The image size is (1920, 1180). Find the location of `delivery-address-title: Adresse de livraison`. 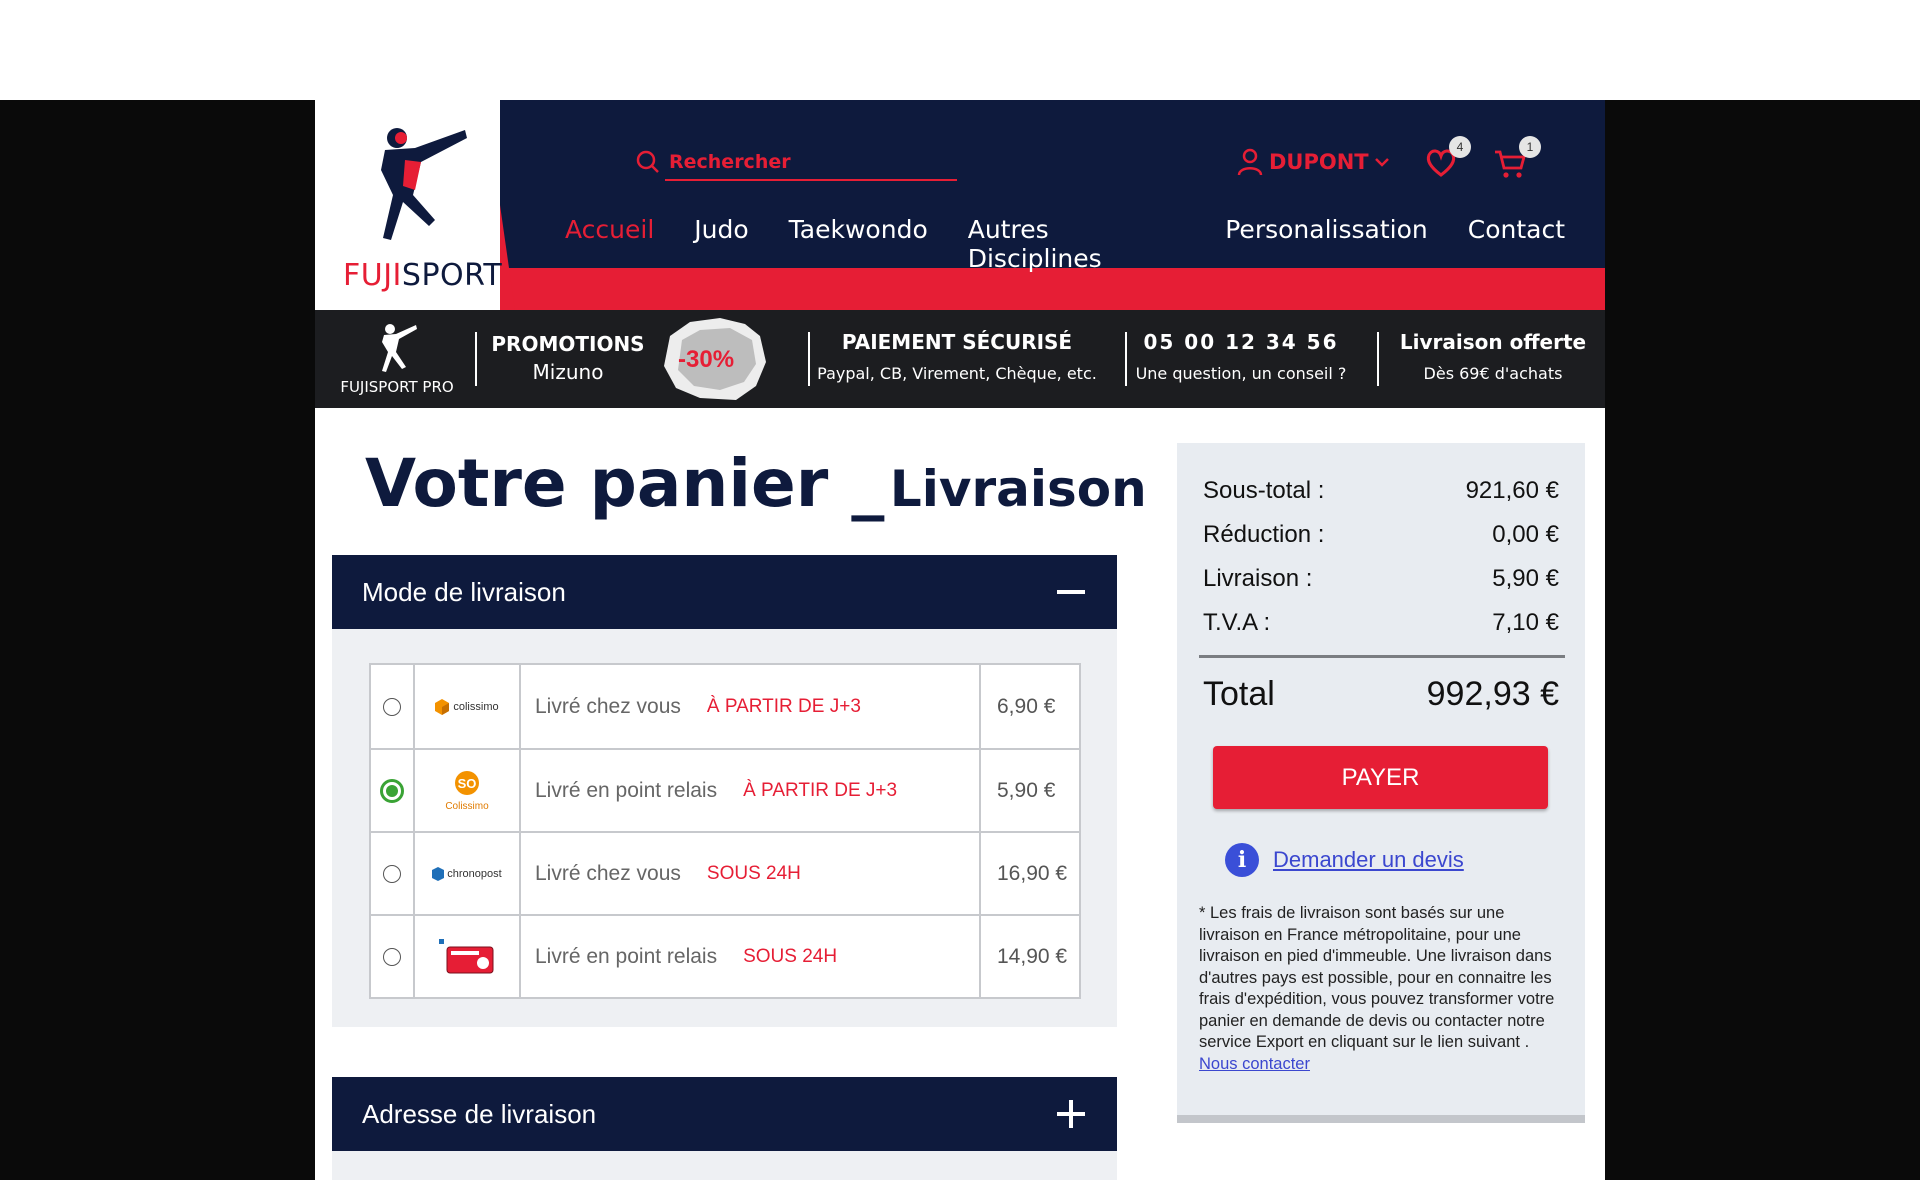

delivery-address-title: Adresse de livraison is located at coordinates (479, 1113).